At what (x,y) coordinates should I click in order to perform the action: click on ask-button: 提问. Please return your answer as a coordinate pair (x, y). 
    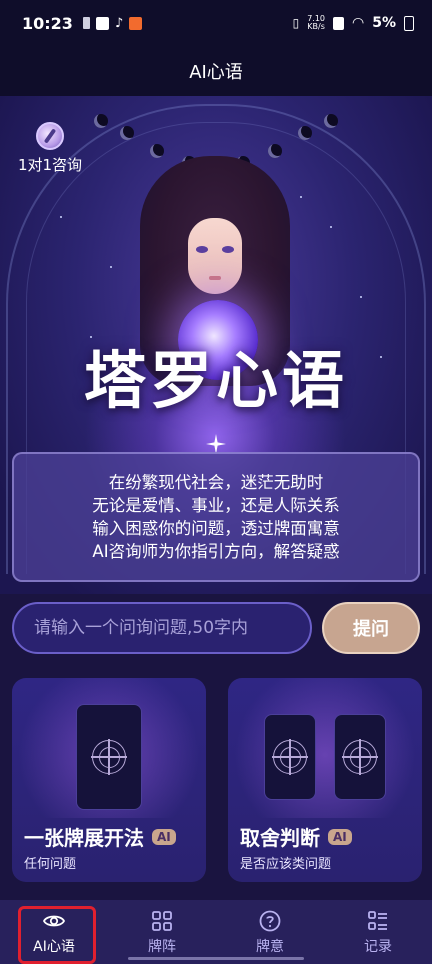
    Looking at the image, I should click on (371, 628).